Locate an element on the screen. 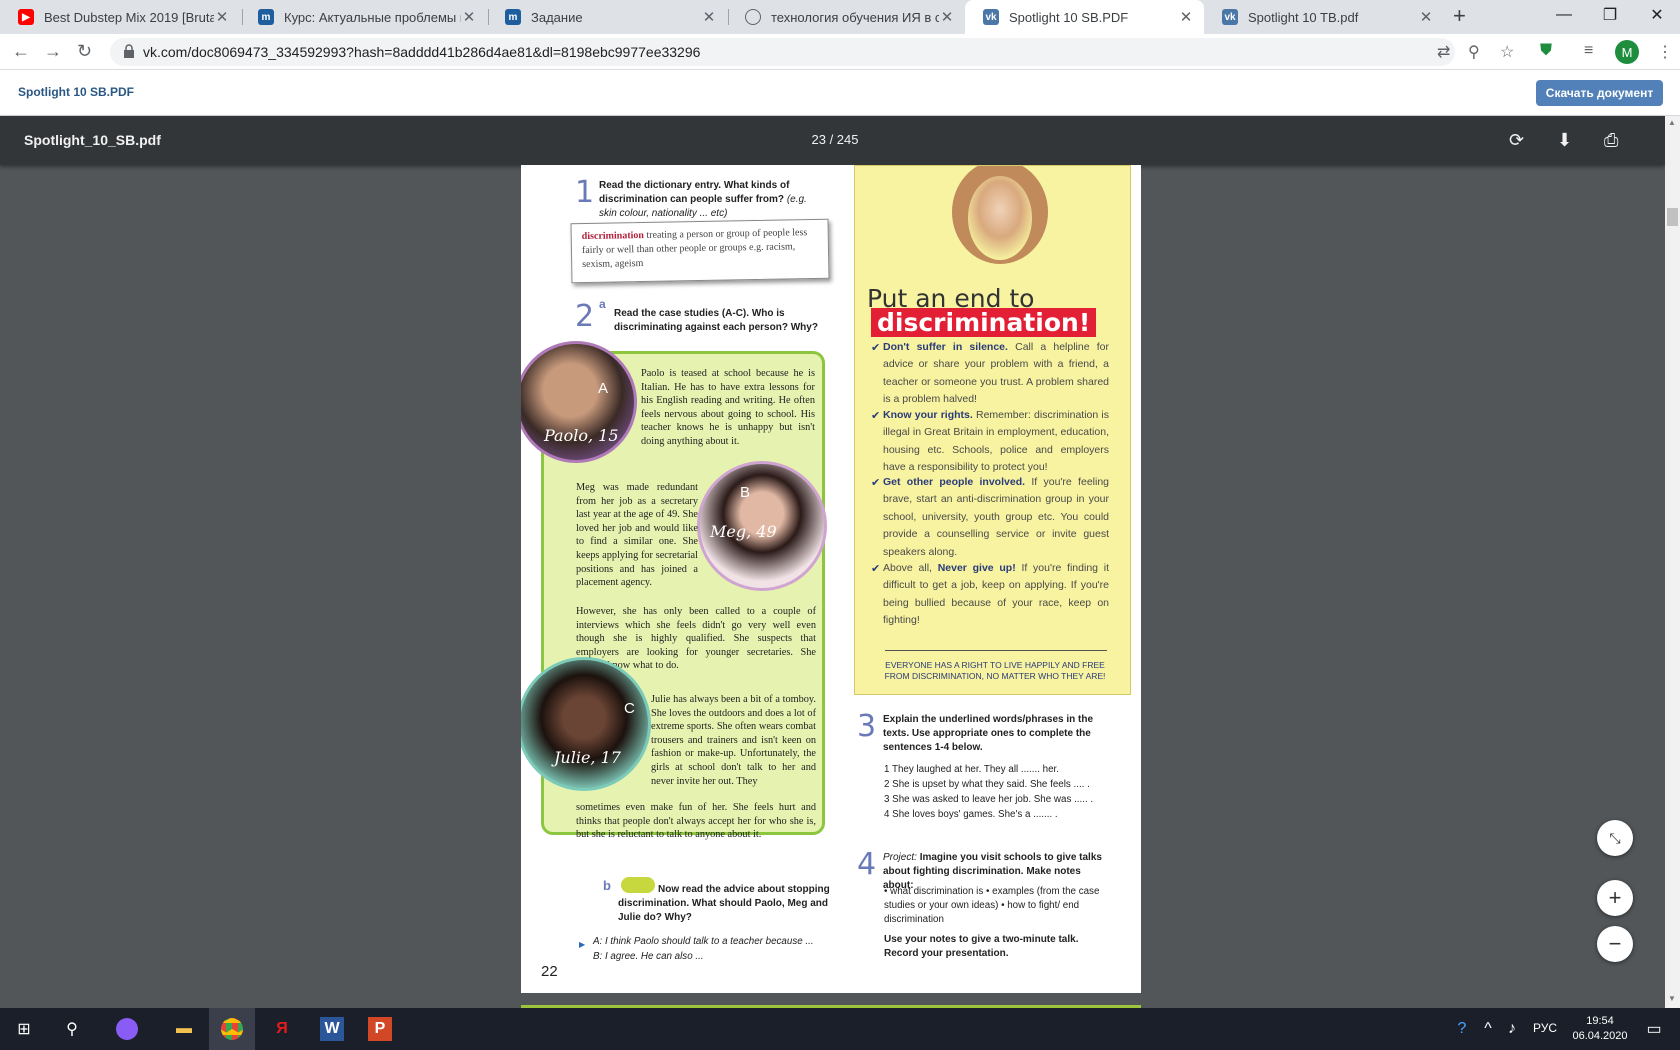 The image size is (1680, 1050). advice-heading: Get other people involved. is located at coordinates (954, 482).